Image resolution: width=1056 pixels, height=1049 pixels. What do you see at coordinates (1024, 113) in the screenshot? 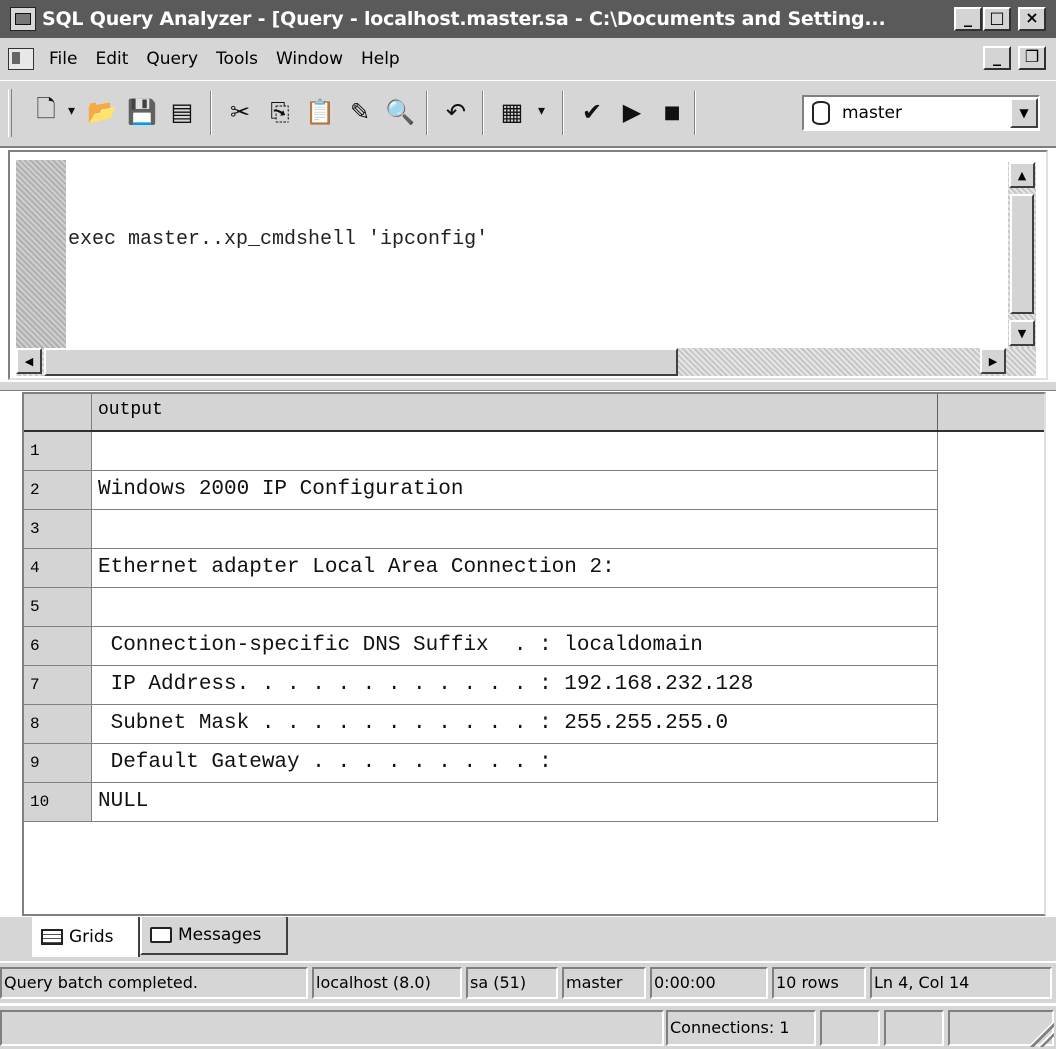
I see `chevron-down-icon: ▼` at bounding box center [1024, 113].